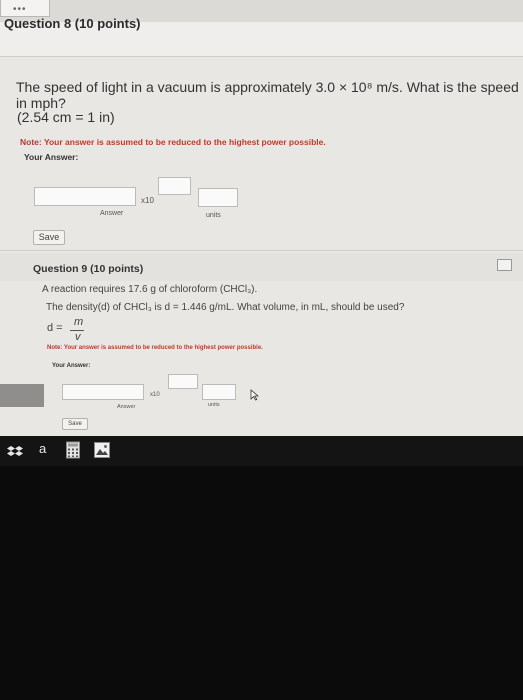  What do you see at coordinates (214, 405) in the screenshot?
I see `question-9-units-caption: units` at bounding box center [214, 405].